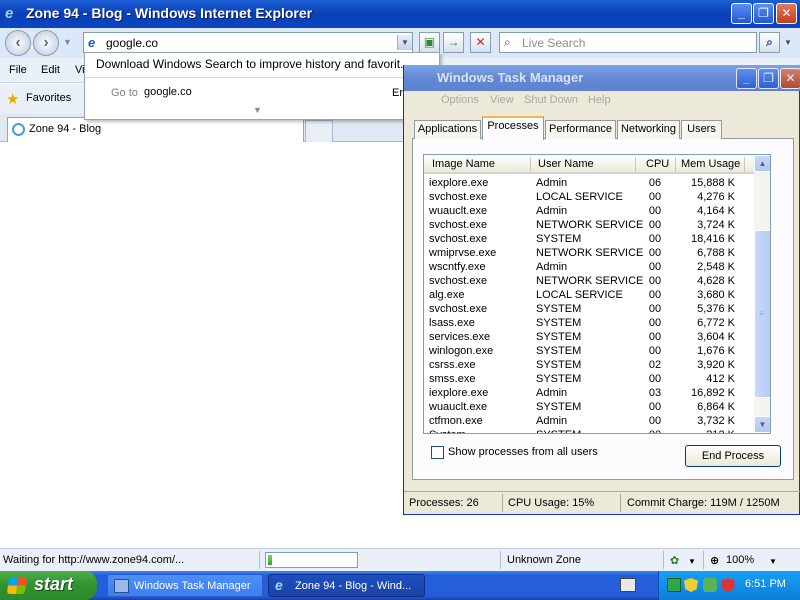 The width and height of the screenshot is (800, 600). What do you see at coordinates (657, 164) in the screenshot?
I see `col-cpu: CPU` at bounding box center [657, 164].